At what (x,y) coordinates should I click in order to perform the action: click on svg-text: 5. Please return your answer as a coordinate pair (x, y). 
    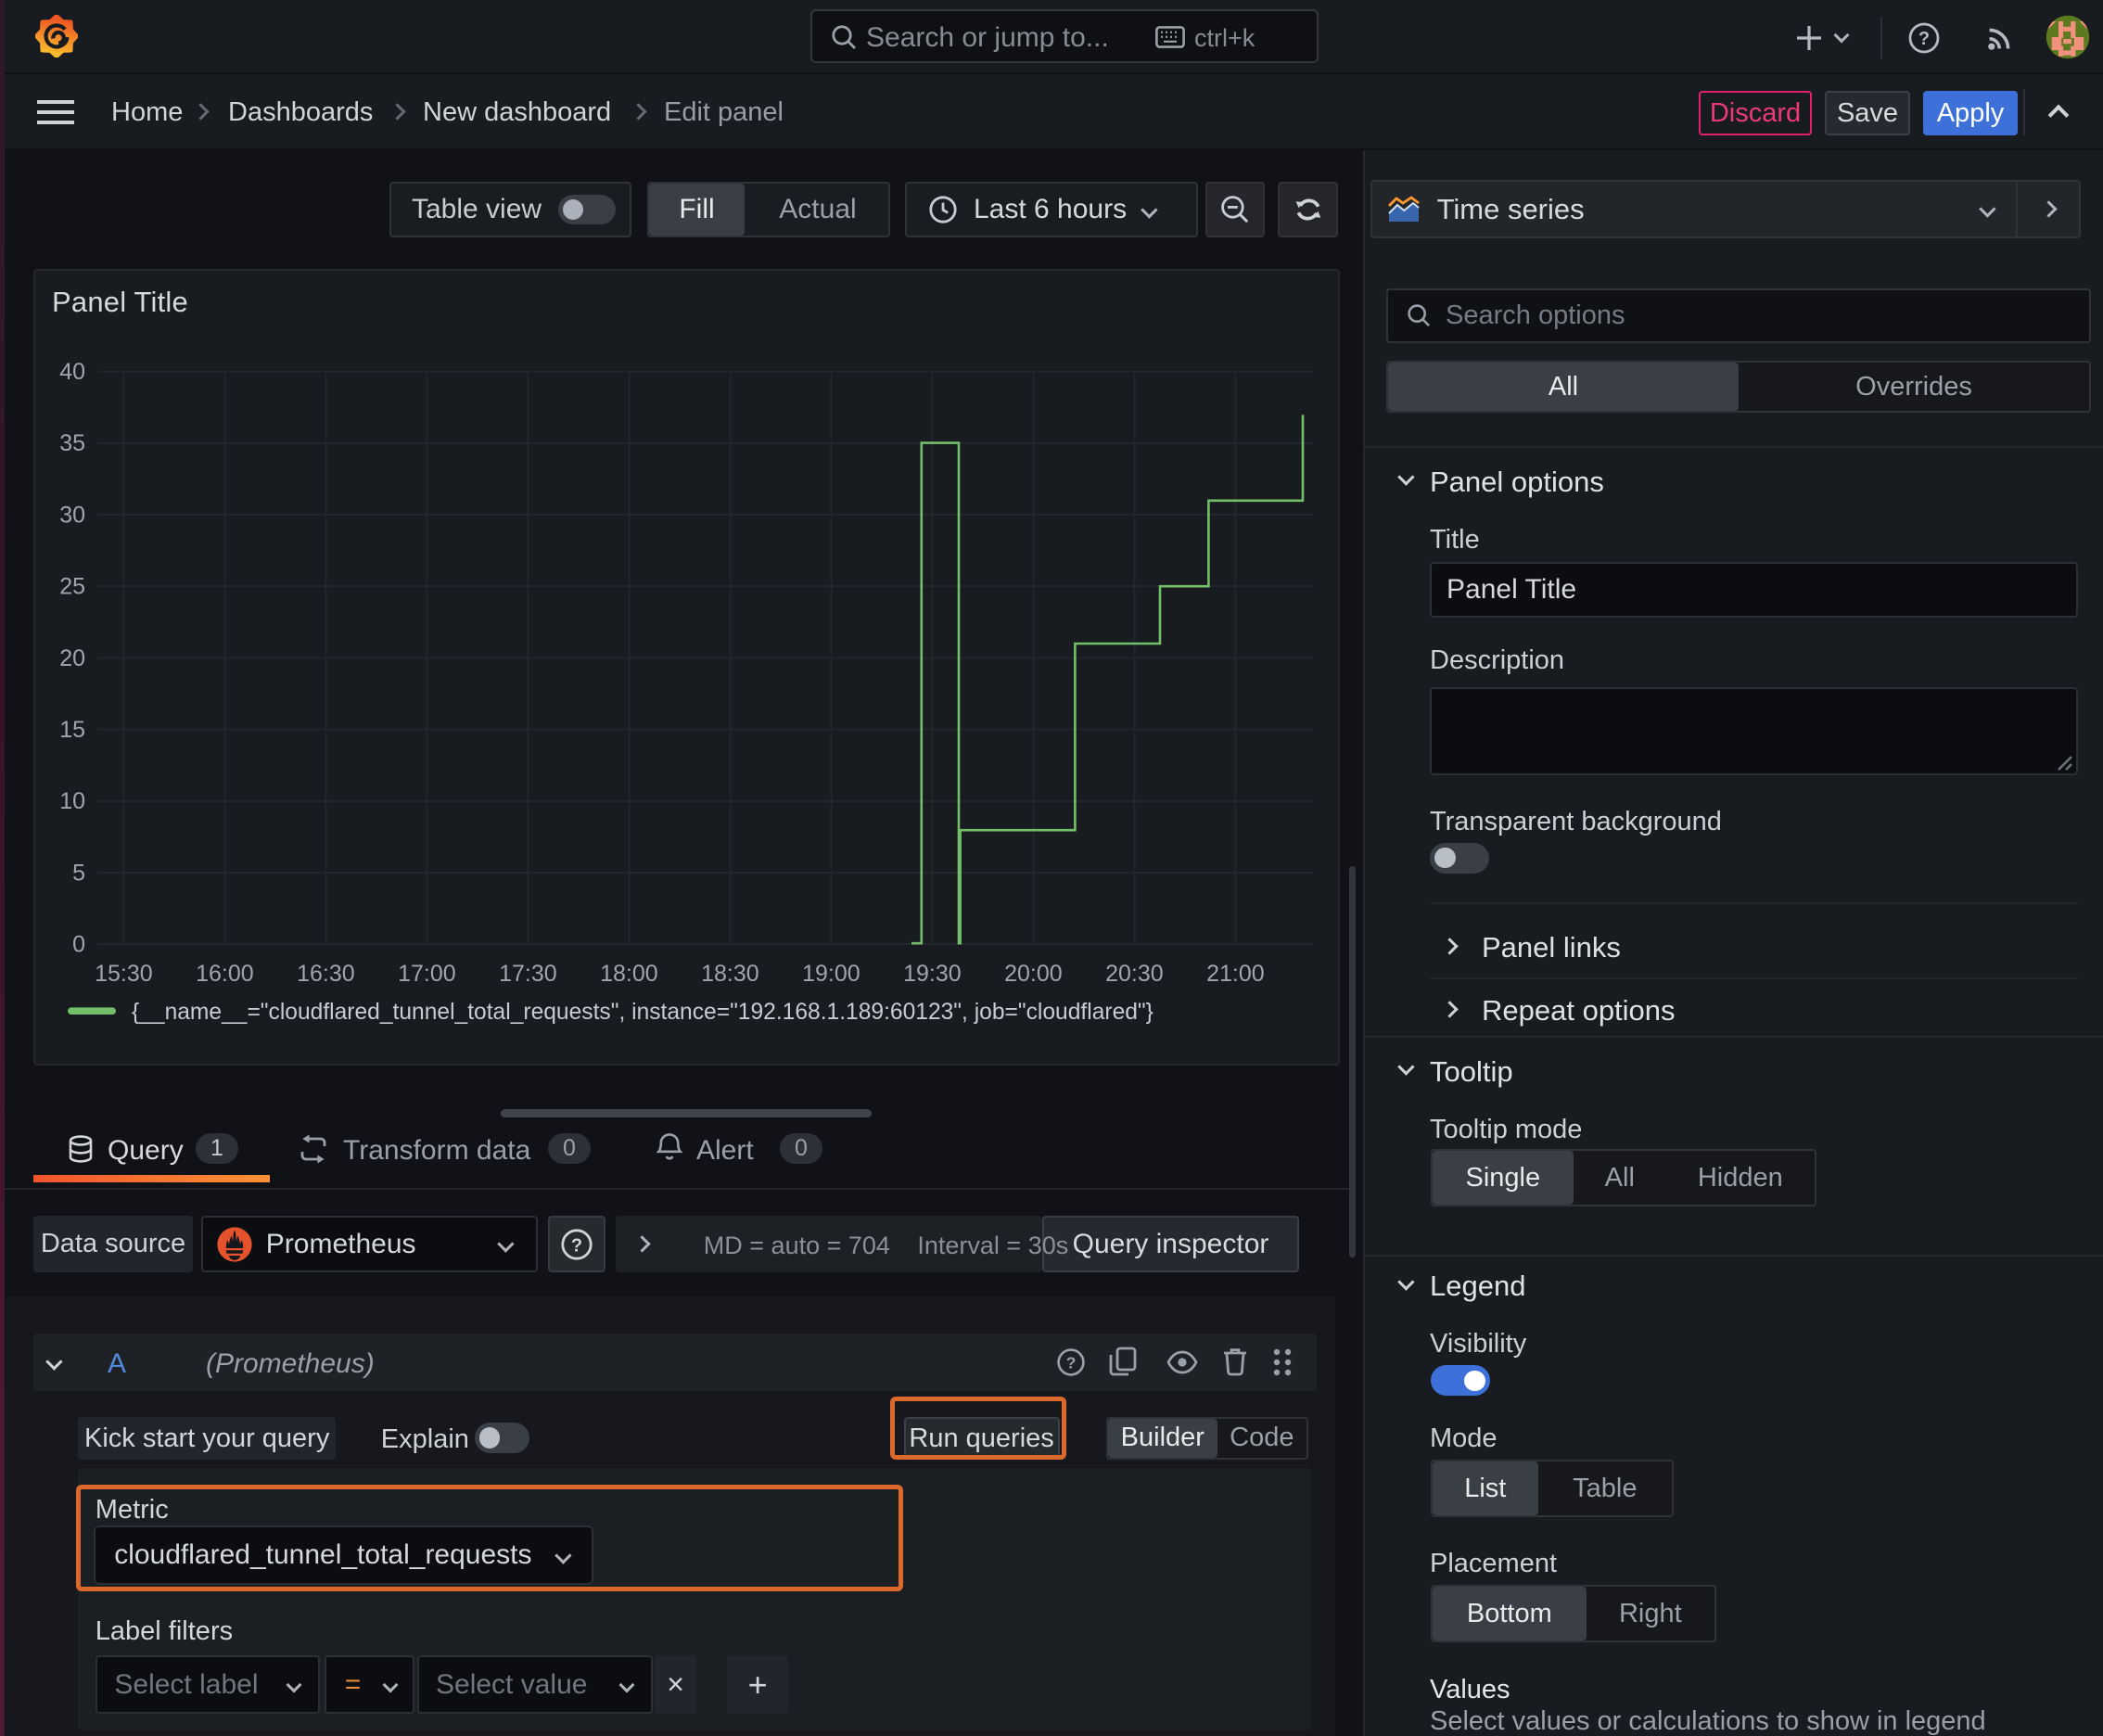
    Looking at the image, I should click on (78, 873).